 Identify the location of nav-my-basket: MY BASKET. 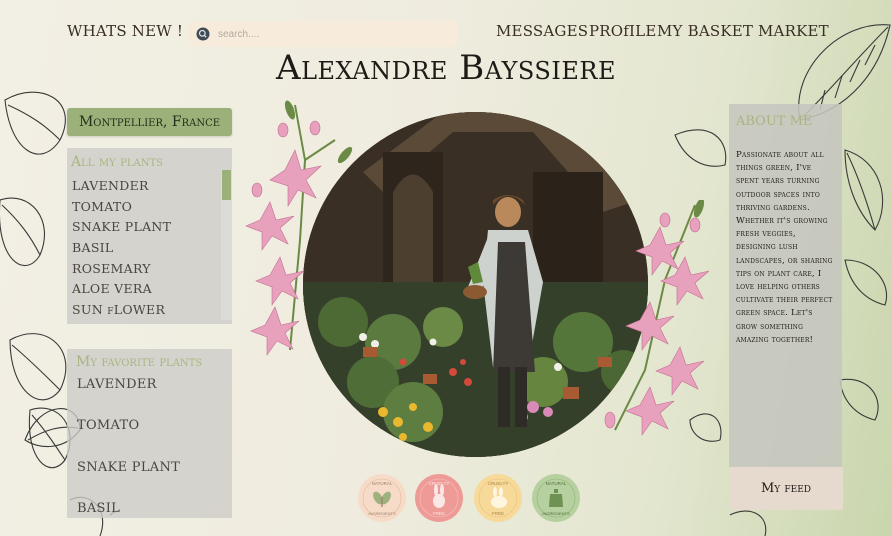
(705, 31).